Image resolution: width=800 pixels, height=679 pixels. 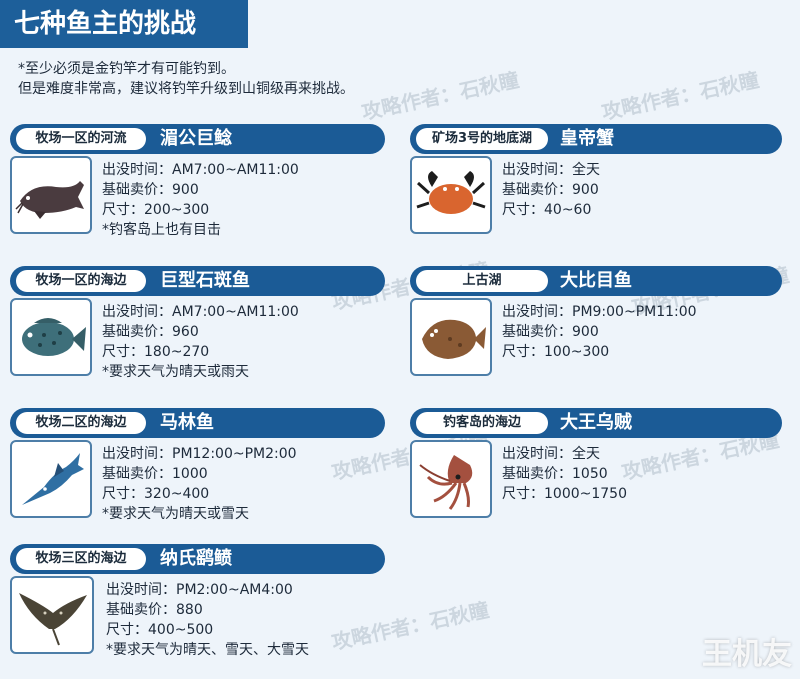 What do you see at coordinates (156, 494) in the screenshot?
I see `fish-size: 尺寸：320~400` at bounding box center [156, 494].